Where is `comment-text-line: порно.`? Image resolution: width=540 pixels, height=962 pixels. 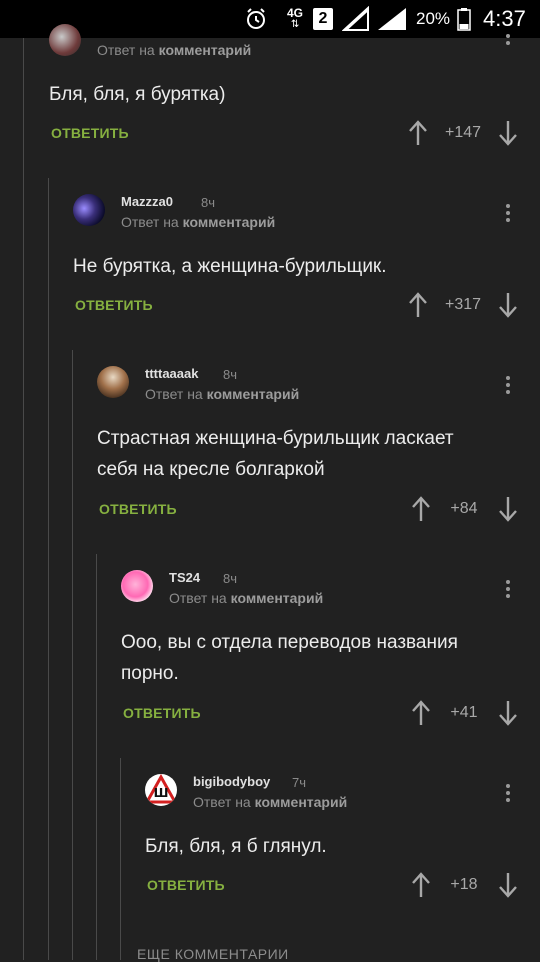
comment-text-line: порно. is located at coordinates (150, 673).